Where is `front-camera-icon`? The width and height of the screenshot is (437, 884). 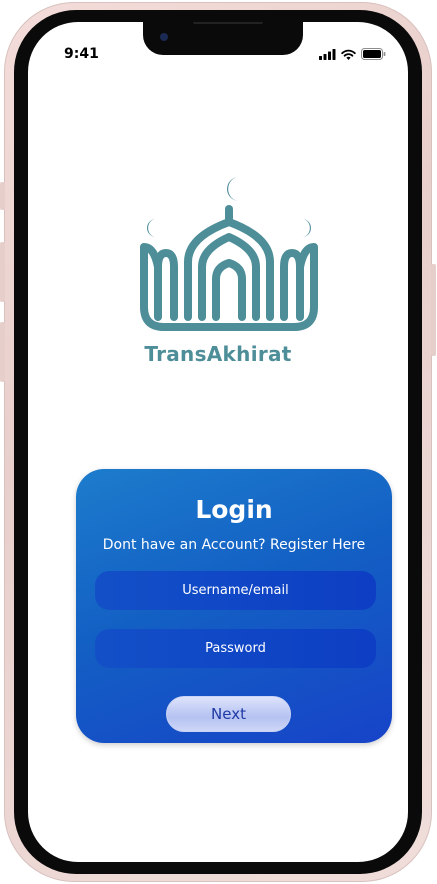 front-camera-icon is located at coordinates (164, 37).